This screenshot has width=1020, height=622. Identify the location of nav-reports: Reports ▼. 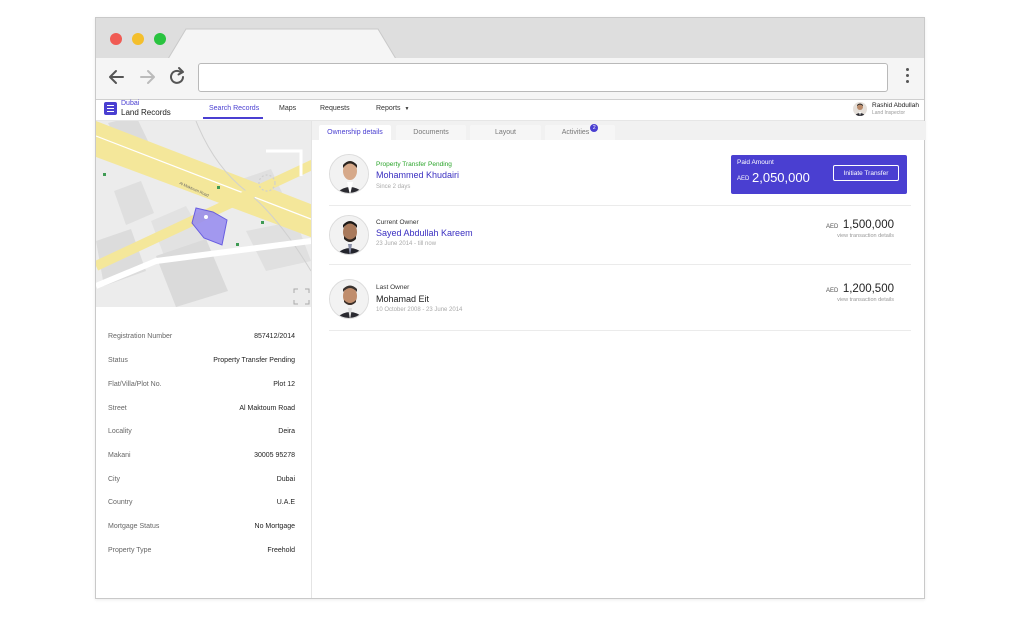
(392, 108).